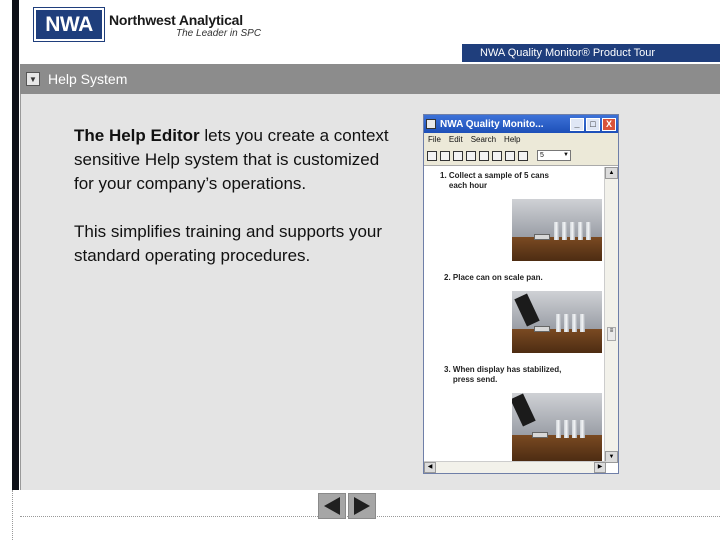 This screenshot has width=720, height=540. I want to click on step-1-photo, so click(557, 230).